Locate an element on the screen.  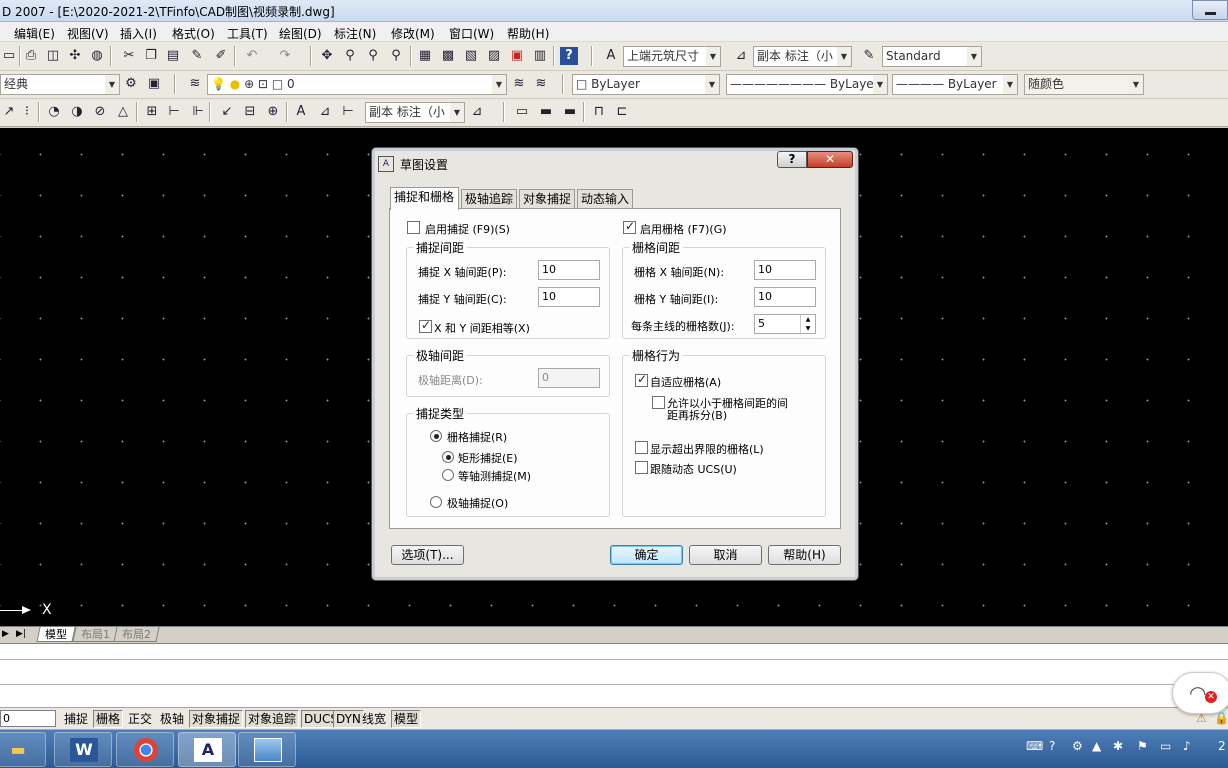
arc-length-icon: ↗ is located at coordinates (9, 112).